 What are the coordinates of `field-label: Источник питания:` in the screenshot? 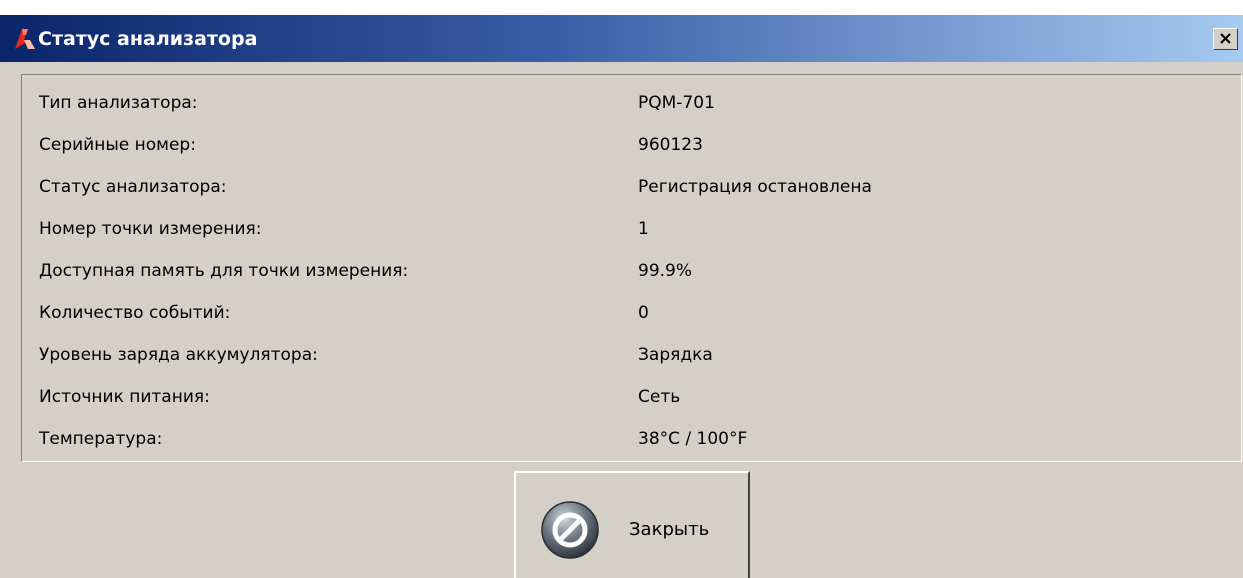 It's located at (124, 397).